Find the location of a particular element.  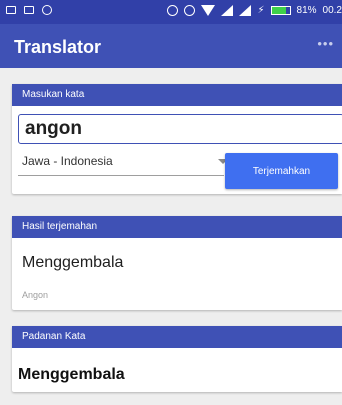

info-icon is located at coordinates (47, 10).